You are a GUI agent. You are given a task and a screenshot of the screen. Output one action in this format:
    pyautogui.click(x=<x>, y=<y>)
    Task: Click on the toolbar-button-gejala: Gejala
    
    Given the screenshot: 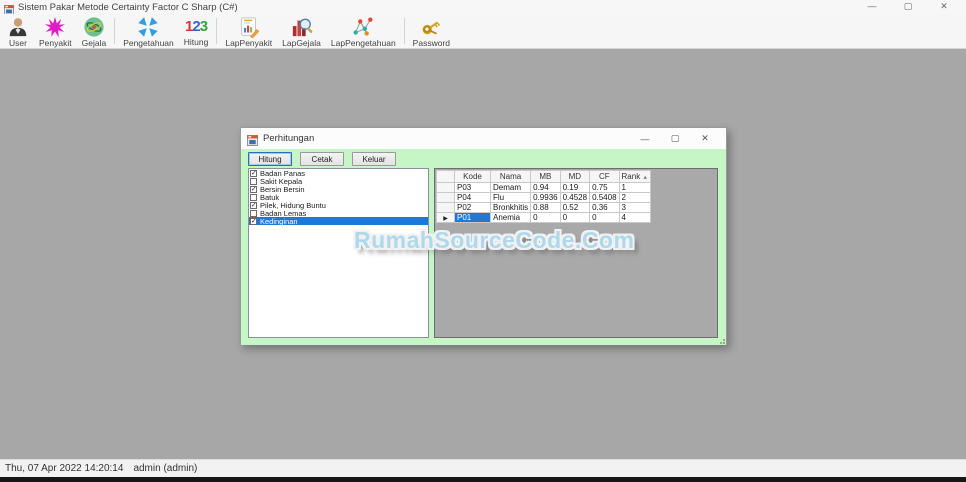 What is the action you would take?
    pyautogui.click(x=94, y=31)
    